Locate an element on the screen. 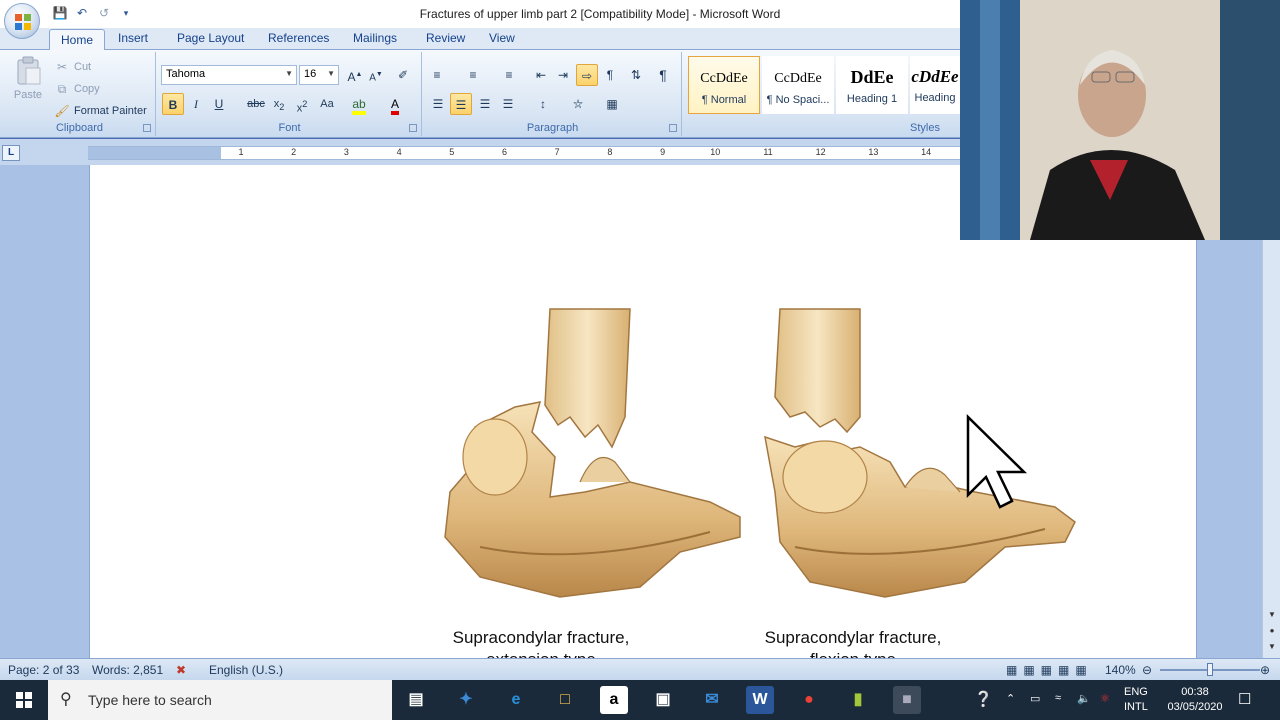 Image resolution: width=1280 pixels, height=720 pixels. increase-indent-button: ⇥ is located at coordinates (563, 75).